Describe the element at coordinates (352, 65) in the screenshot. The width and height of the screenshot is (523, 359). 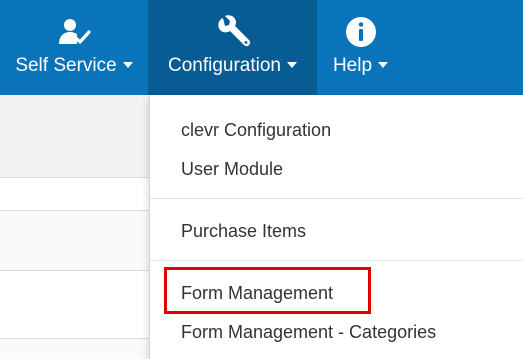
I see `nav-help-label: Help` at that location.